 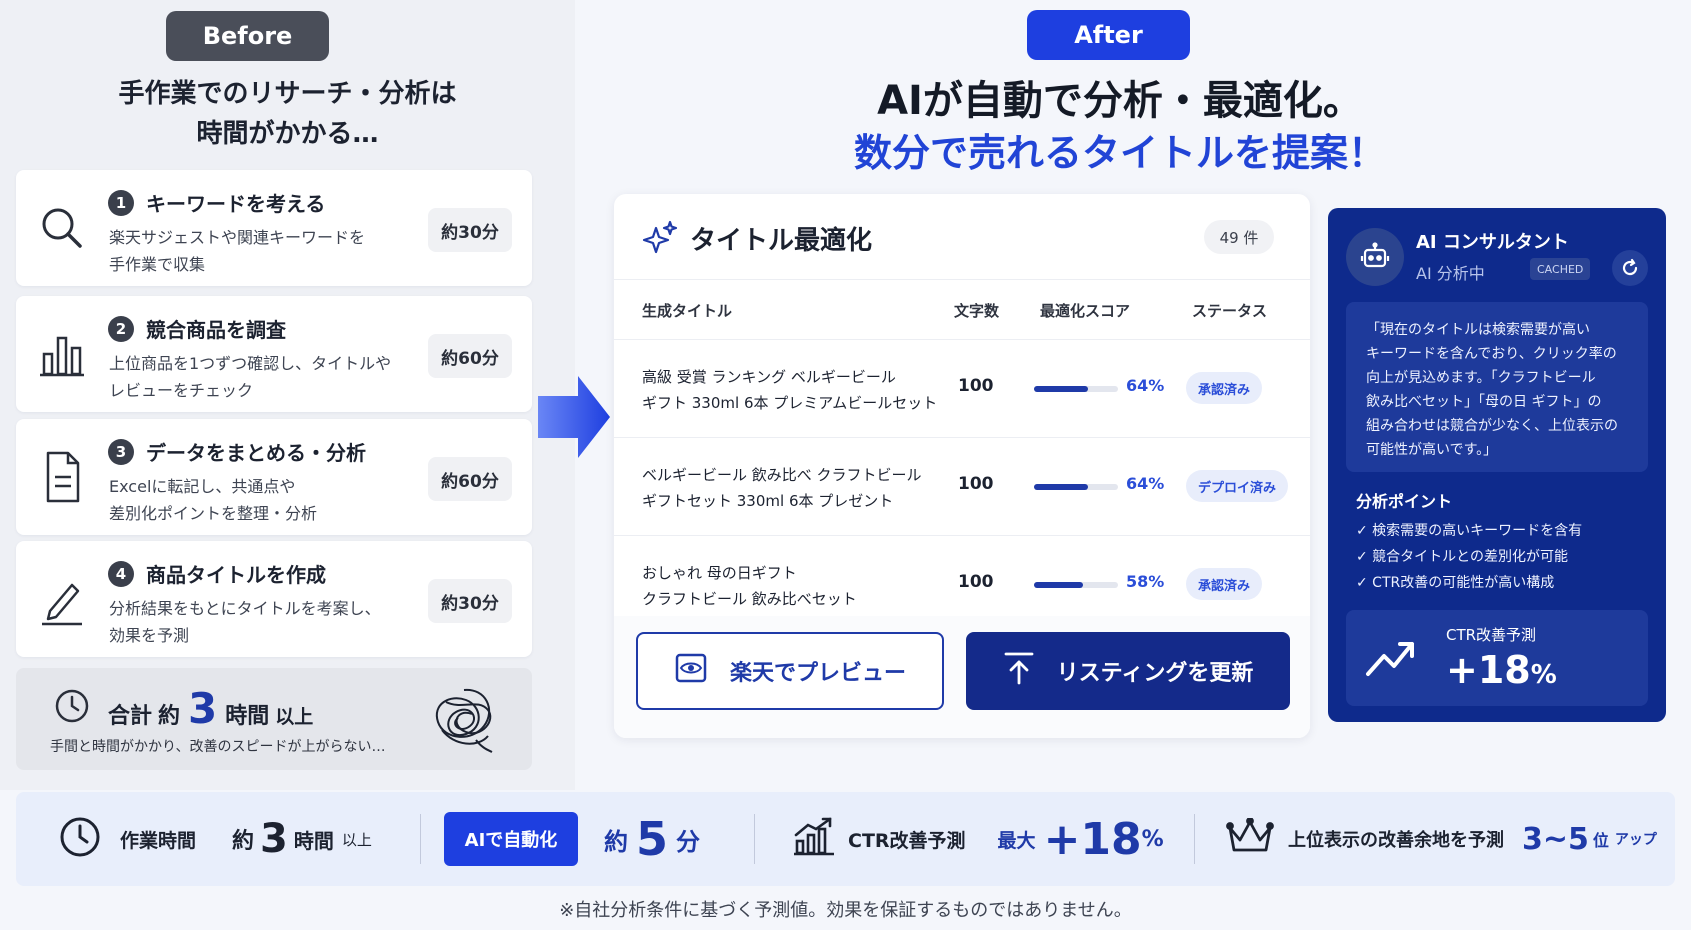 I want to click on column-header-title: 生成タイトル, so click(x=687, y=311).